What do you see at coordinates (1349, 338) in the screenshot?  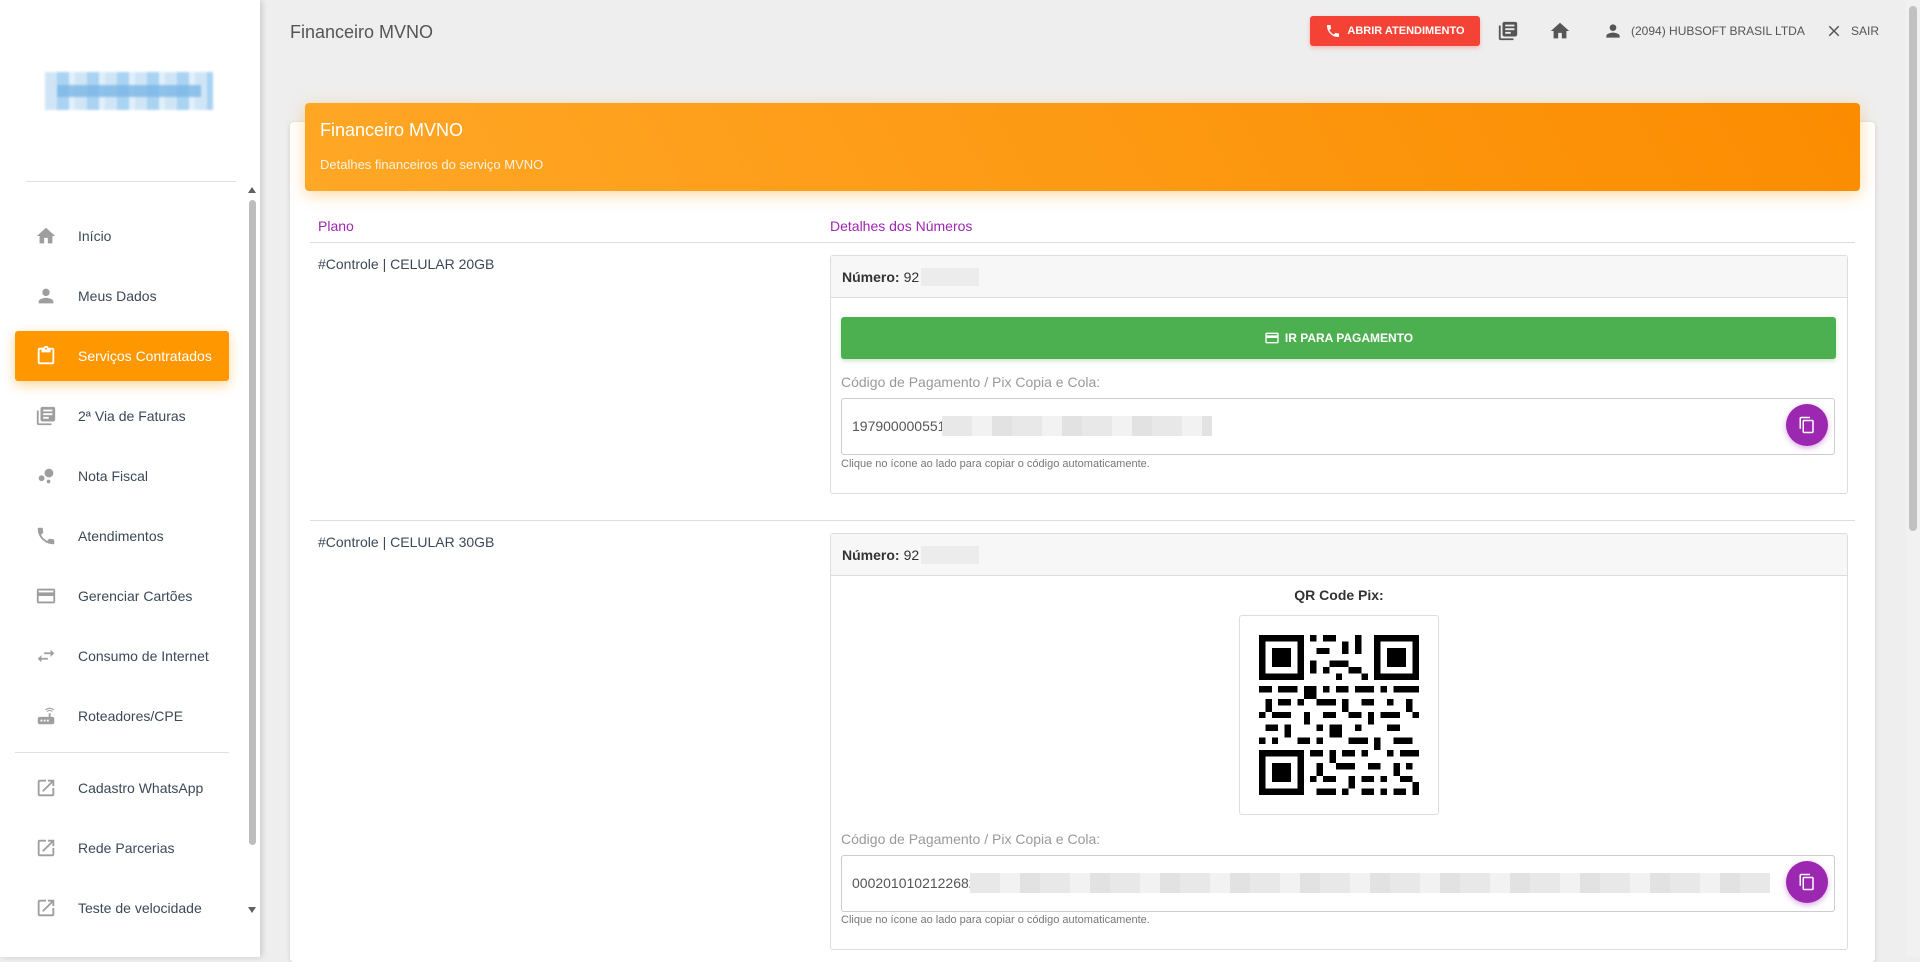 I see `go-to-payment-label: IR PARA PAGAMENTO` at bounding box center [1349, 338].